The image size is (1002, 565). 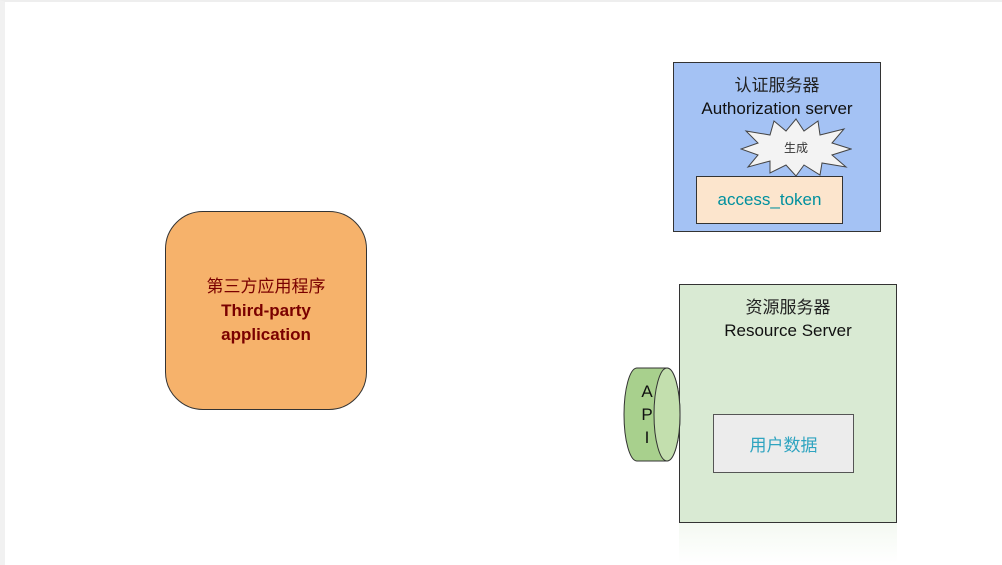 I want to click on resource-server-node: 资源服务器 Resource Server 用户数据, so click(x=788, y=403).